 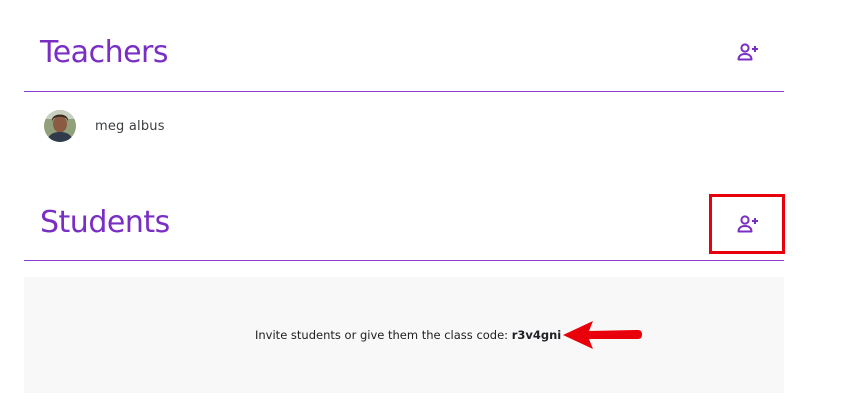 I want to click on class-code: r3v4gni, so click(x=536, y=335).